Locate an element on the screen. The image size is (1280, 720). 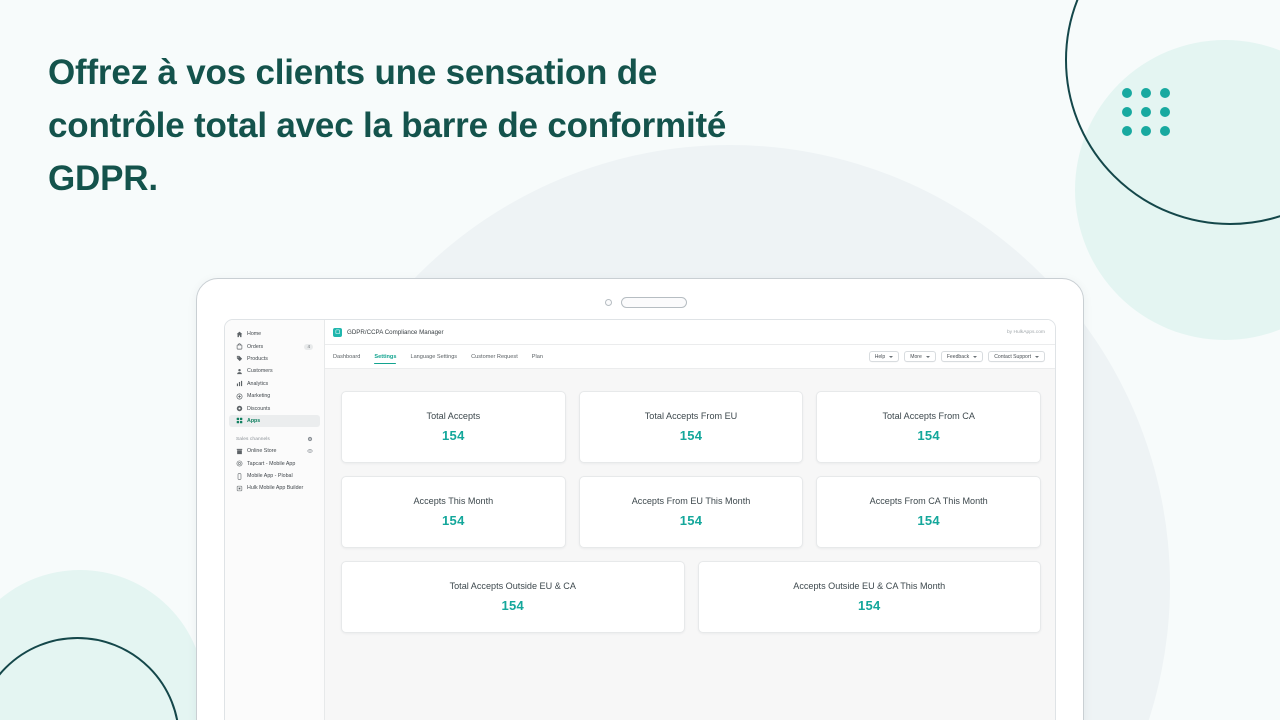
more-button: More is located at coordinates (920, 356).